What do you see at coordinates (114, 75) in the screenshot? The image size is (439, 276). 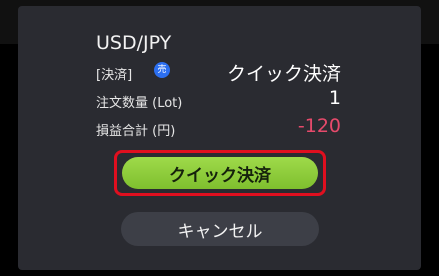 I see `settlement-label: [決済]` at bounding box center [114, 75].